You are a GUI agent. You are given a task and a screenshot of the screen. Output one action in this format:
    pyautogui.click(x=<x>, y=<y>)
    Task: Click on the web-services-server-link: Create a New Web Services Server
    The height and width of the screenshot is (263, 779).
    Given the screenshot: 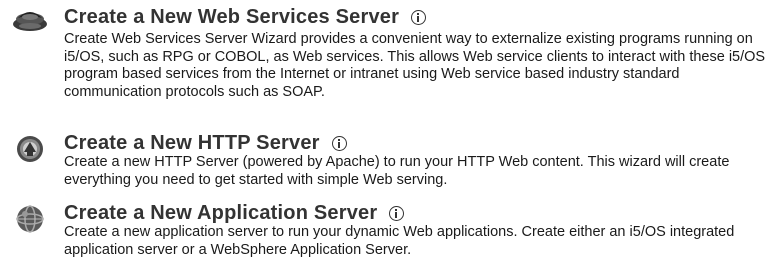 What is the action you would take?
    pyautogui.click(x=231, y=17)
    